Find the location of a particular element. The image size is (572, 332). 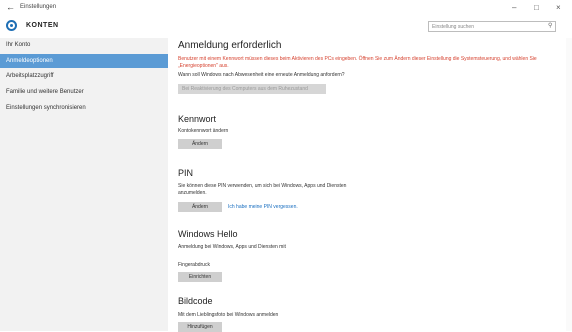

scrollbar is located at coordinates (569, 184).